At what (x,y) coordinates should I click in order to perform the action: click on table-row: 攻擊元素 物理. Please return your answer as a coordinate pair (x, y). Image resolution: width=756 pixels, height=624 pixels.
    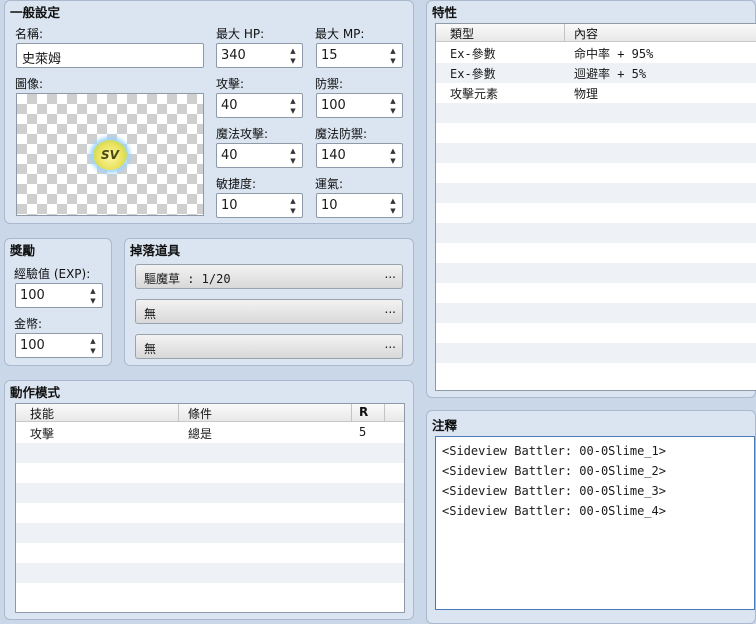
    Looking at the image, I should click on (596, 93).